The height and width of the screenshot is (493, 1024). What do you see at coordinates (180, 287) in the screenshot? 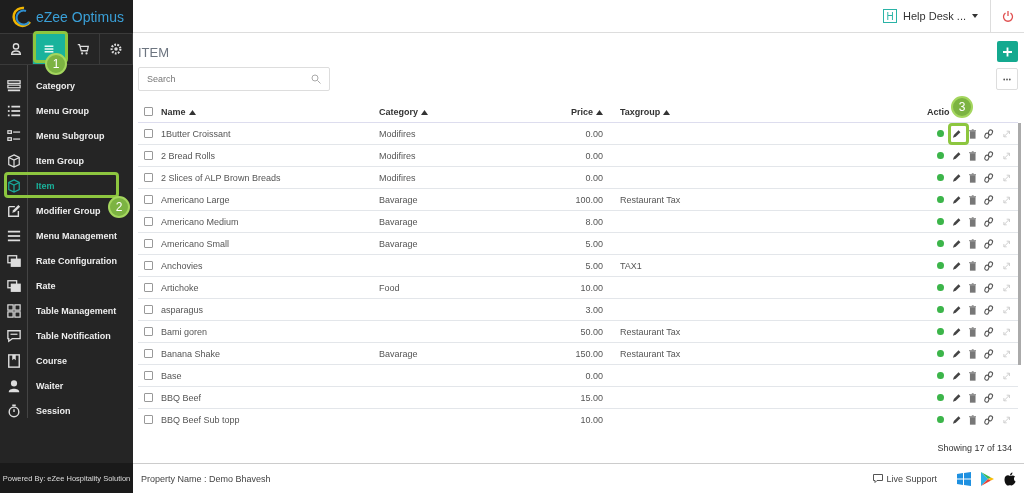
I see `table-cell-text: Artichoke` at bounding box center [180, 287].